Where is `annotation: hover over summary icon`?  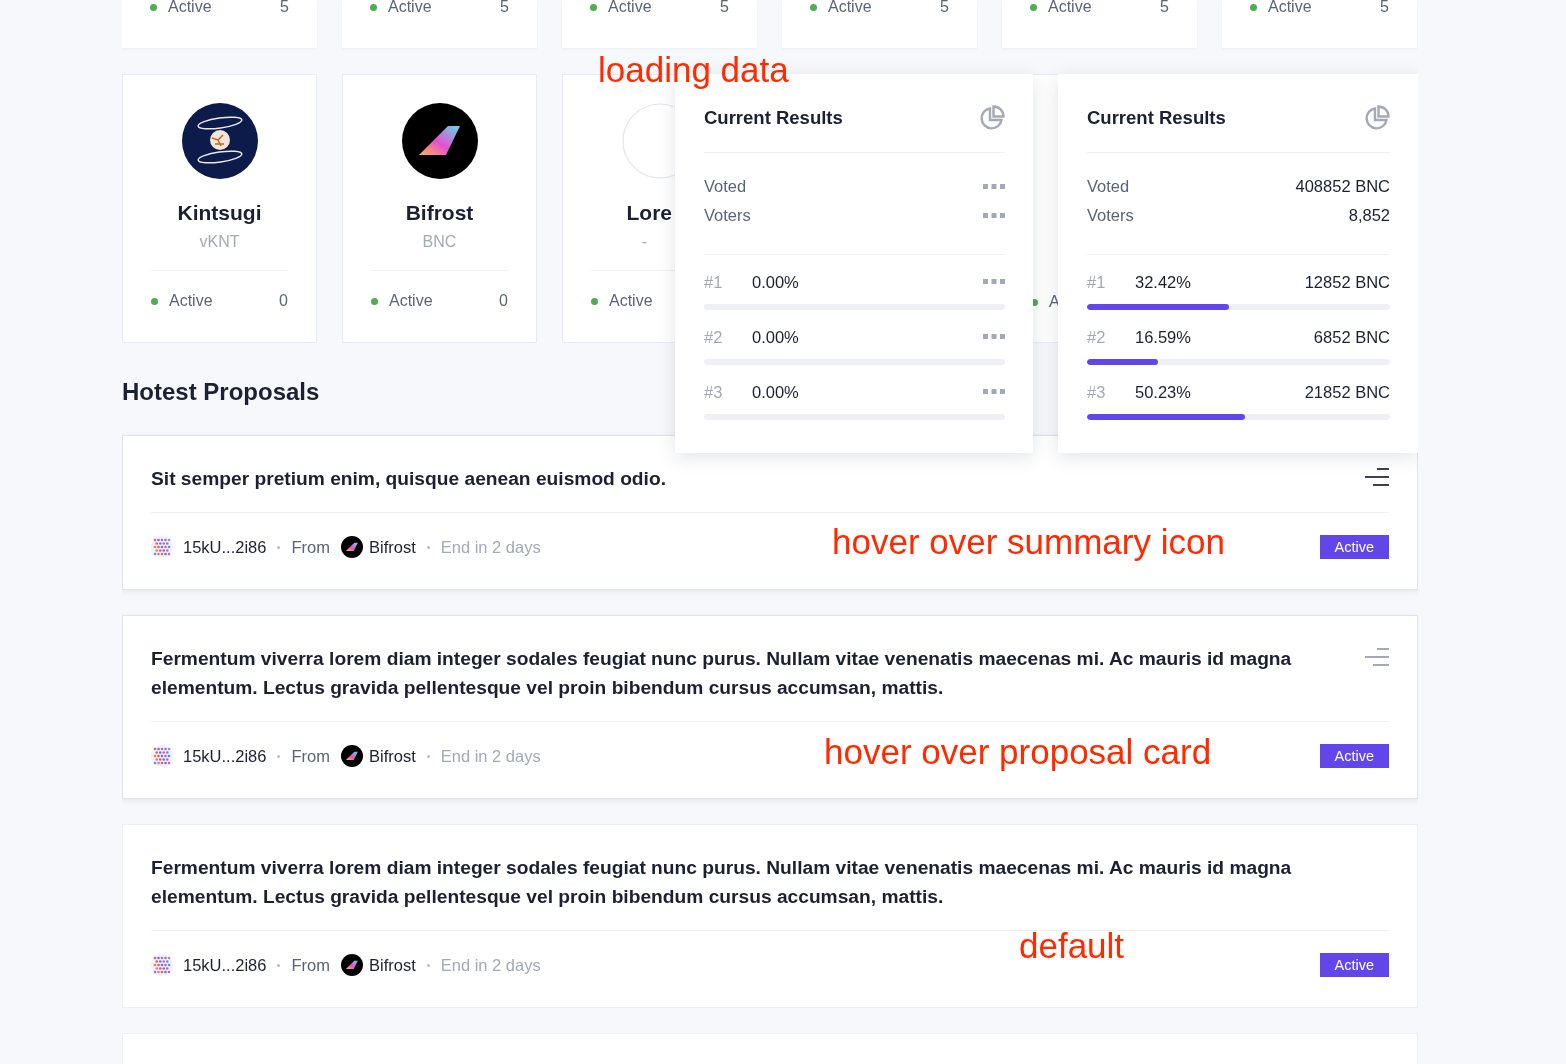 annotation: hover over summary icon is located at coordinates (1028, 542).